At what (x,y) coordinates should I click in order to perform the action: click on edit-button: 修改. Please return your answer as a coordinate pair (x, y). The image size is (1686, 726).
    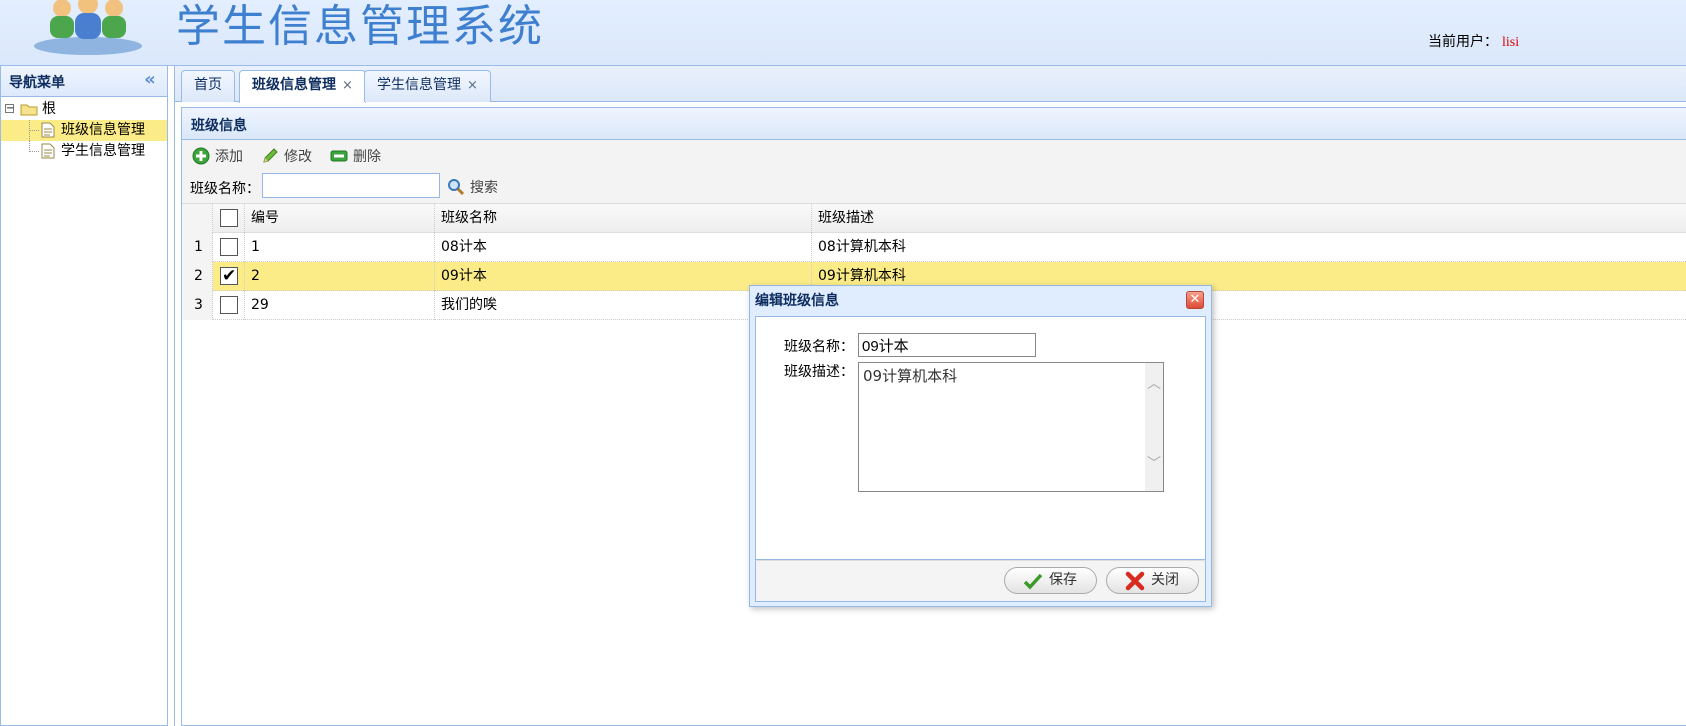
    Looking at the image, I should click on (286, 157).